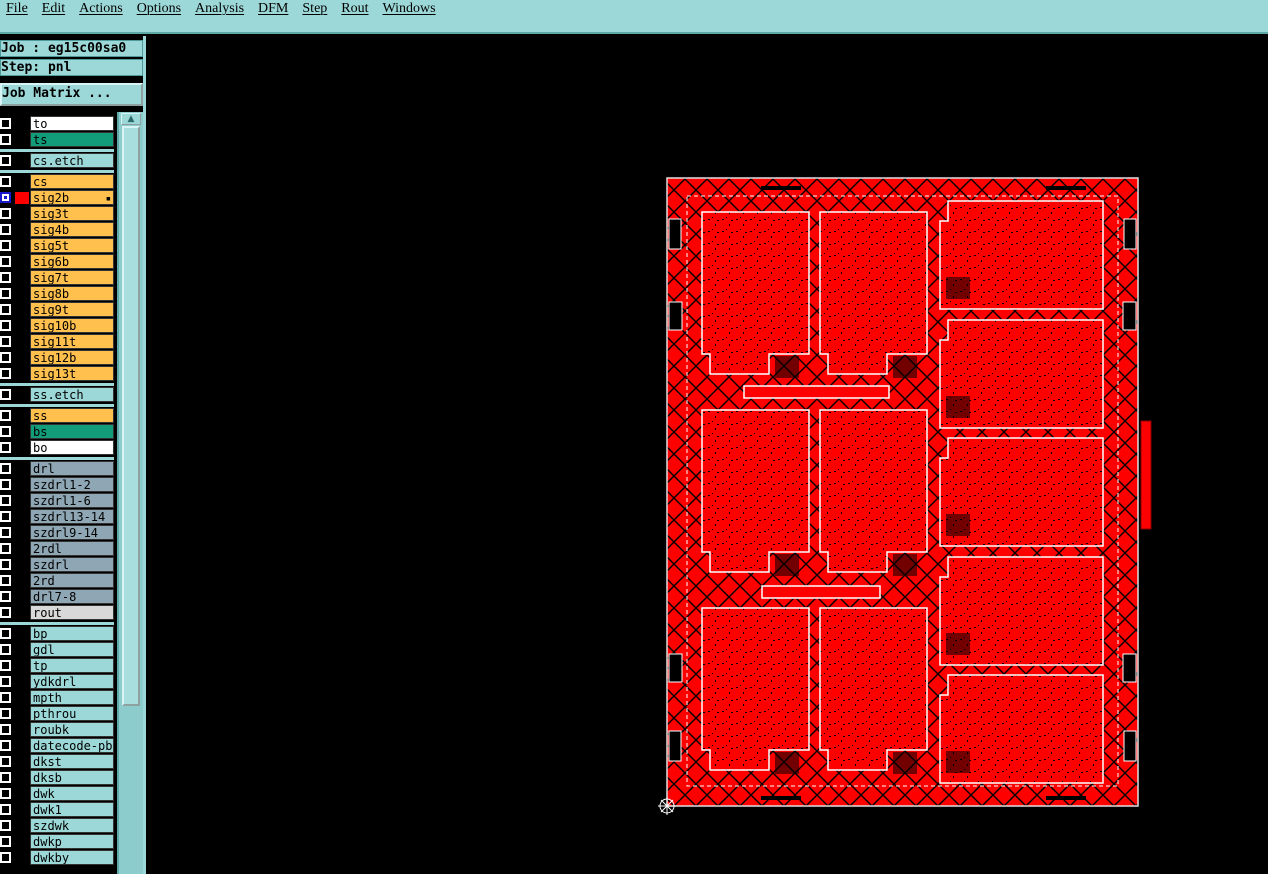 This screenshot has height=874, width=1268. I want to click on layer-row-bo: bo, so click(57, 448).